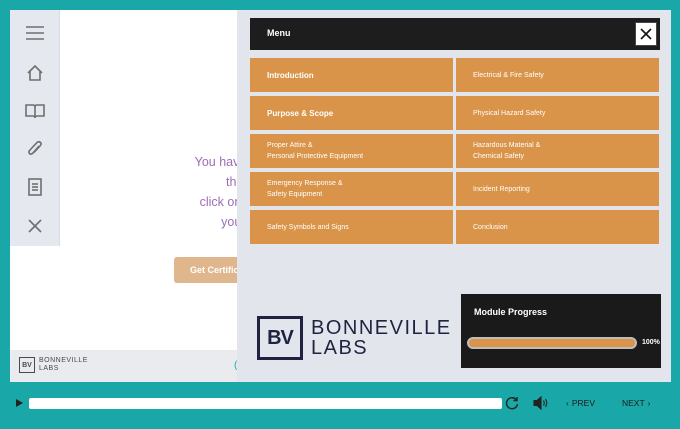 This screenshot has height=429, width=680. What do you see at coordinates (557, 75) in the screenshot?
I see `menu-item-electrical-fire: Electrical & Fire Safety` at bounding box center [557, 75].